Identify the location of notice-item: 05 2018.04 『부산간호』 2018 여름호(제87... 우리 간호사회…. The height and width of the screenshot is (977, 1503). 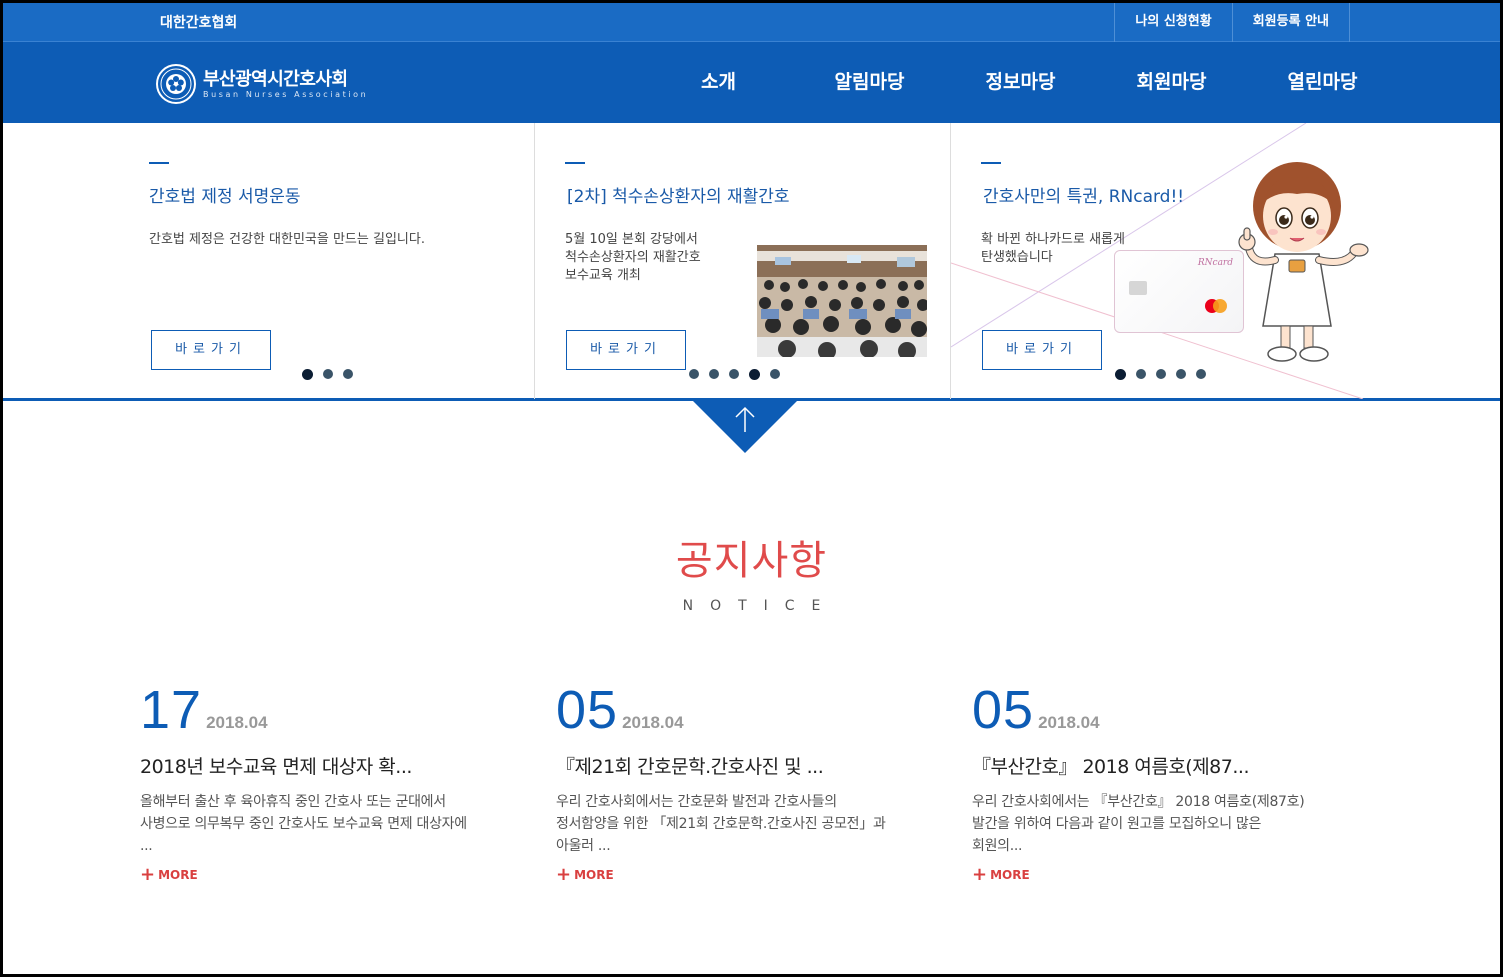
(1162, 782).